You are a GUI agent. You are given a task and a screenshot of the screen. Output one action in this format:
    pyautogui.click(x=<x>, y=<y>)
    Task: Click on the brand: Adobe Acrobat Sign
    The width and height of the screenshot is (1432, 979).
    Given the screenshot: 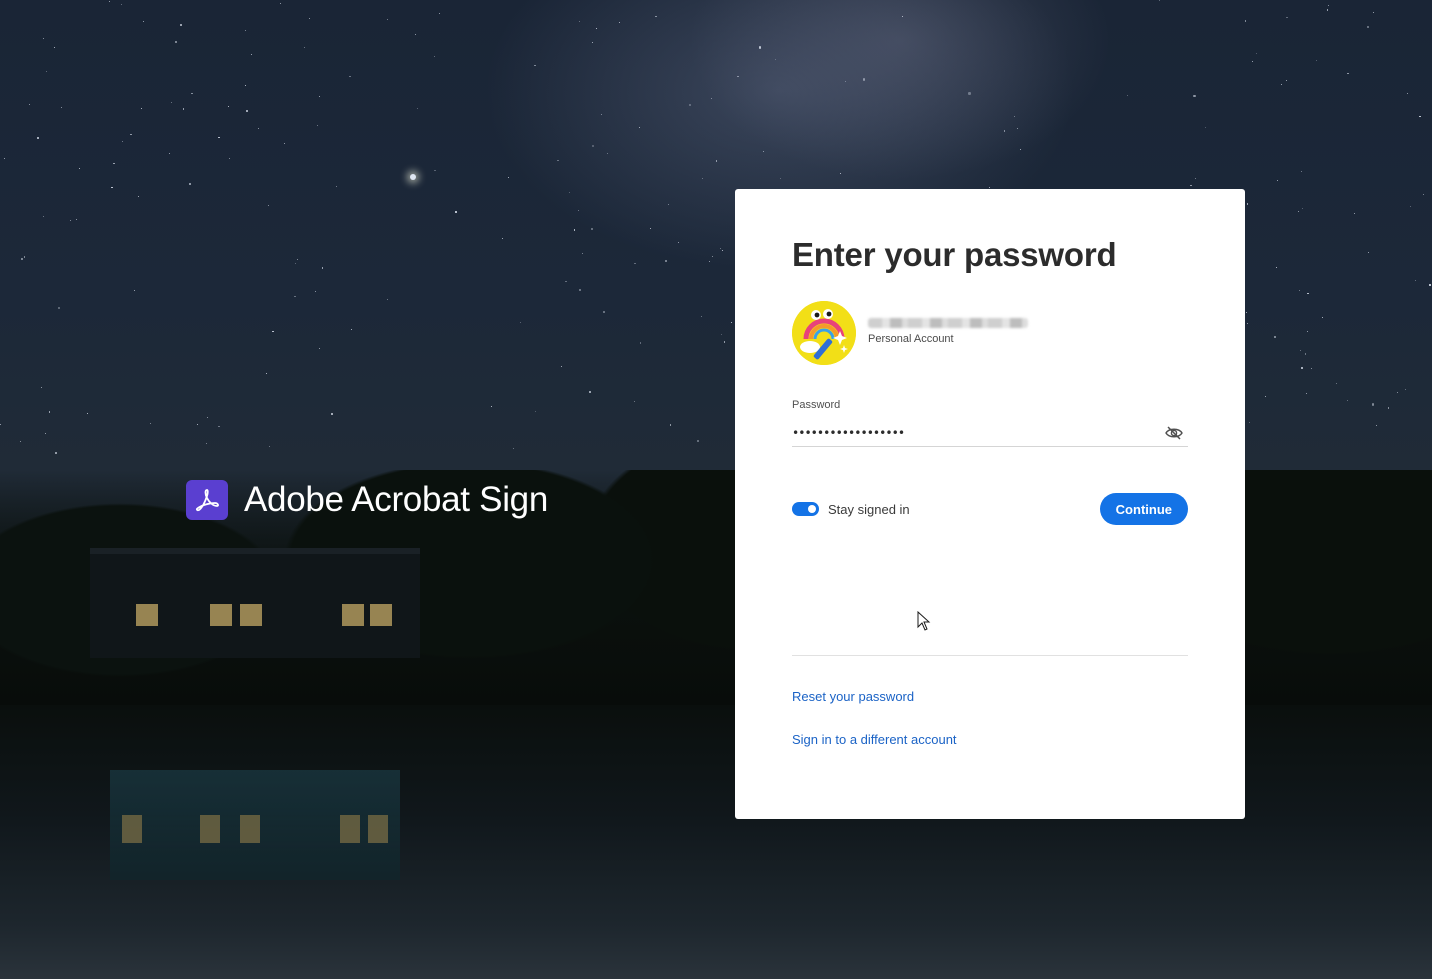 What is the action you would take?
    pyautogui.click(x=367, y=500)
    